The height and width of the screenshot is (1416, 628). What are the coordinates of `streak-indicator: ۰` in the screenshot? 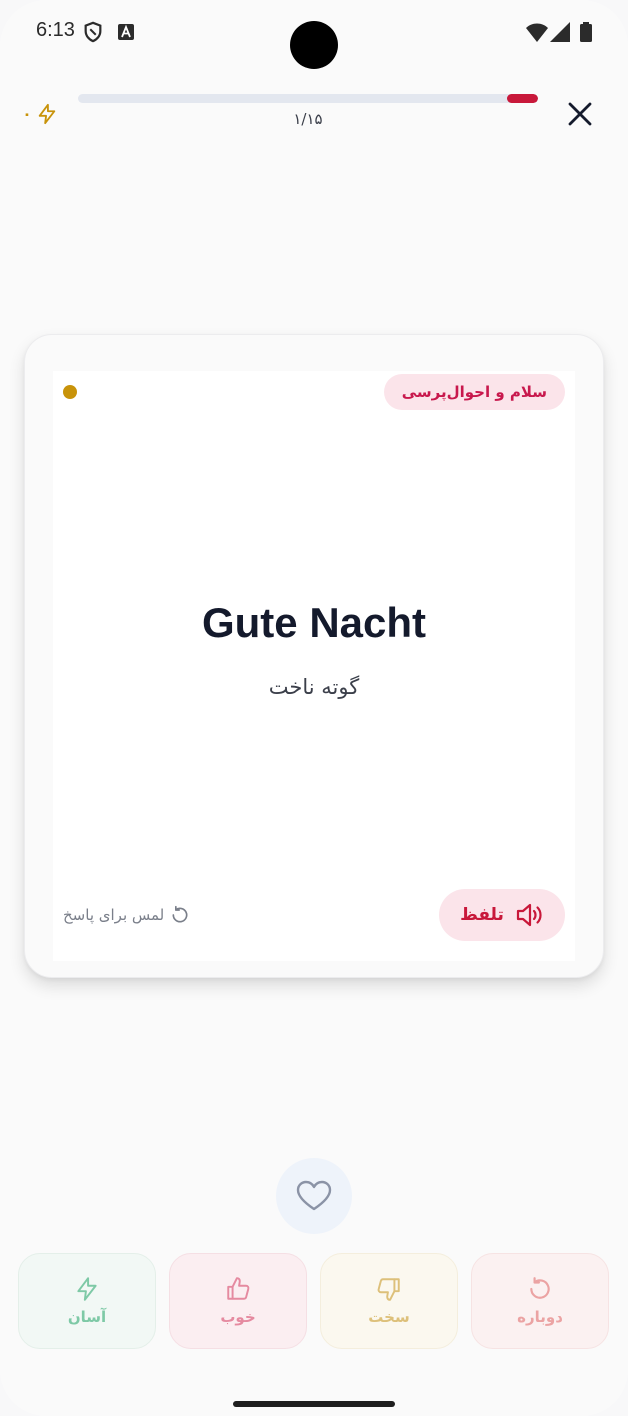 It's located at (40, 114).